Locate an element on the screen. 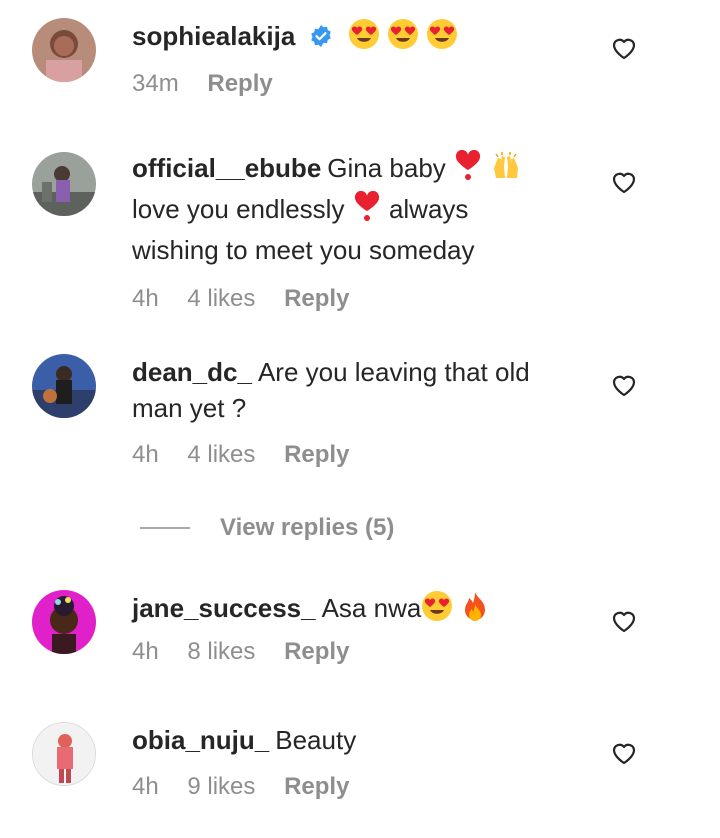  view-replies-label: View replies (5) is located at coordinates (307, 528).